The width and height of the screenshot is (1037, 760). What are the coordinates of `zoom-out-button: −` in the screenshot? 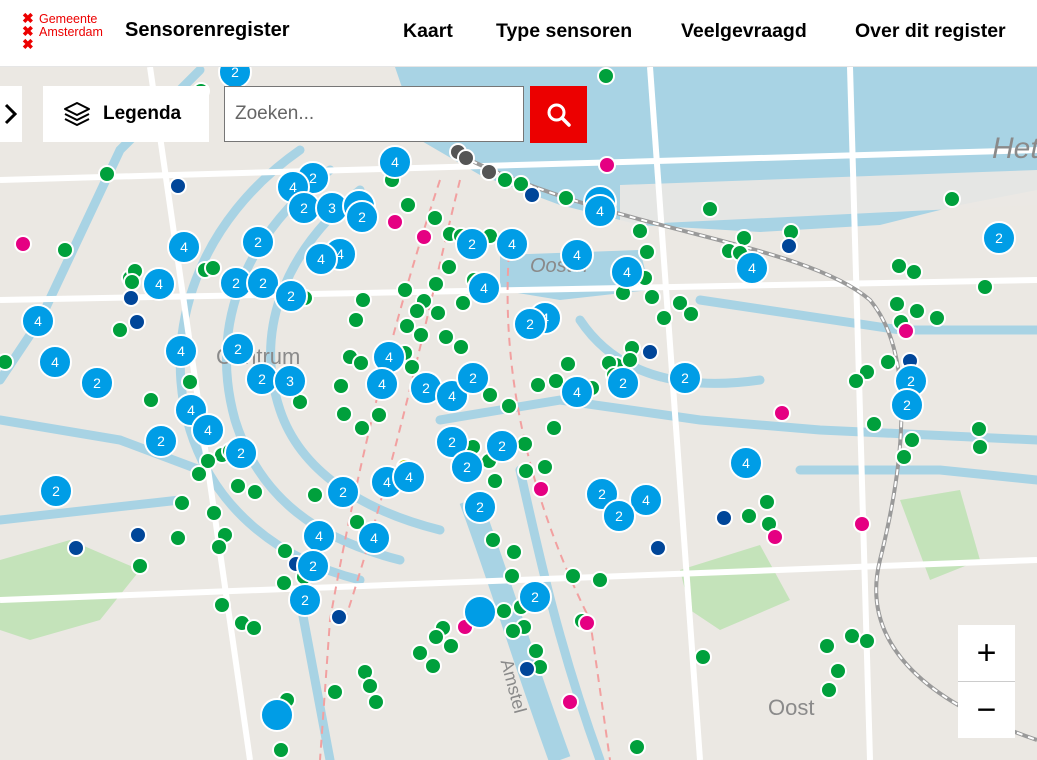 It's located at (986, 710).